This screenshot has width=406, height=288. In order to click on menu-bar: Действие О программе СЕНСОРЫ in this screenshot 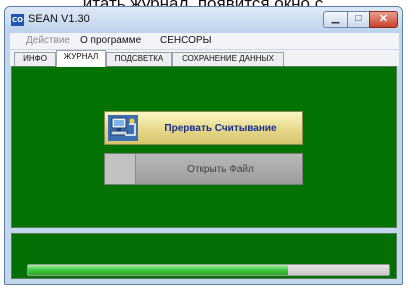, I will do `click(204, 41)`.